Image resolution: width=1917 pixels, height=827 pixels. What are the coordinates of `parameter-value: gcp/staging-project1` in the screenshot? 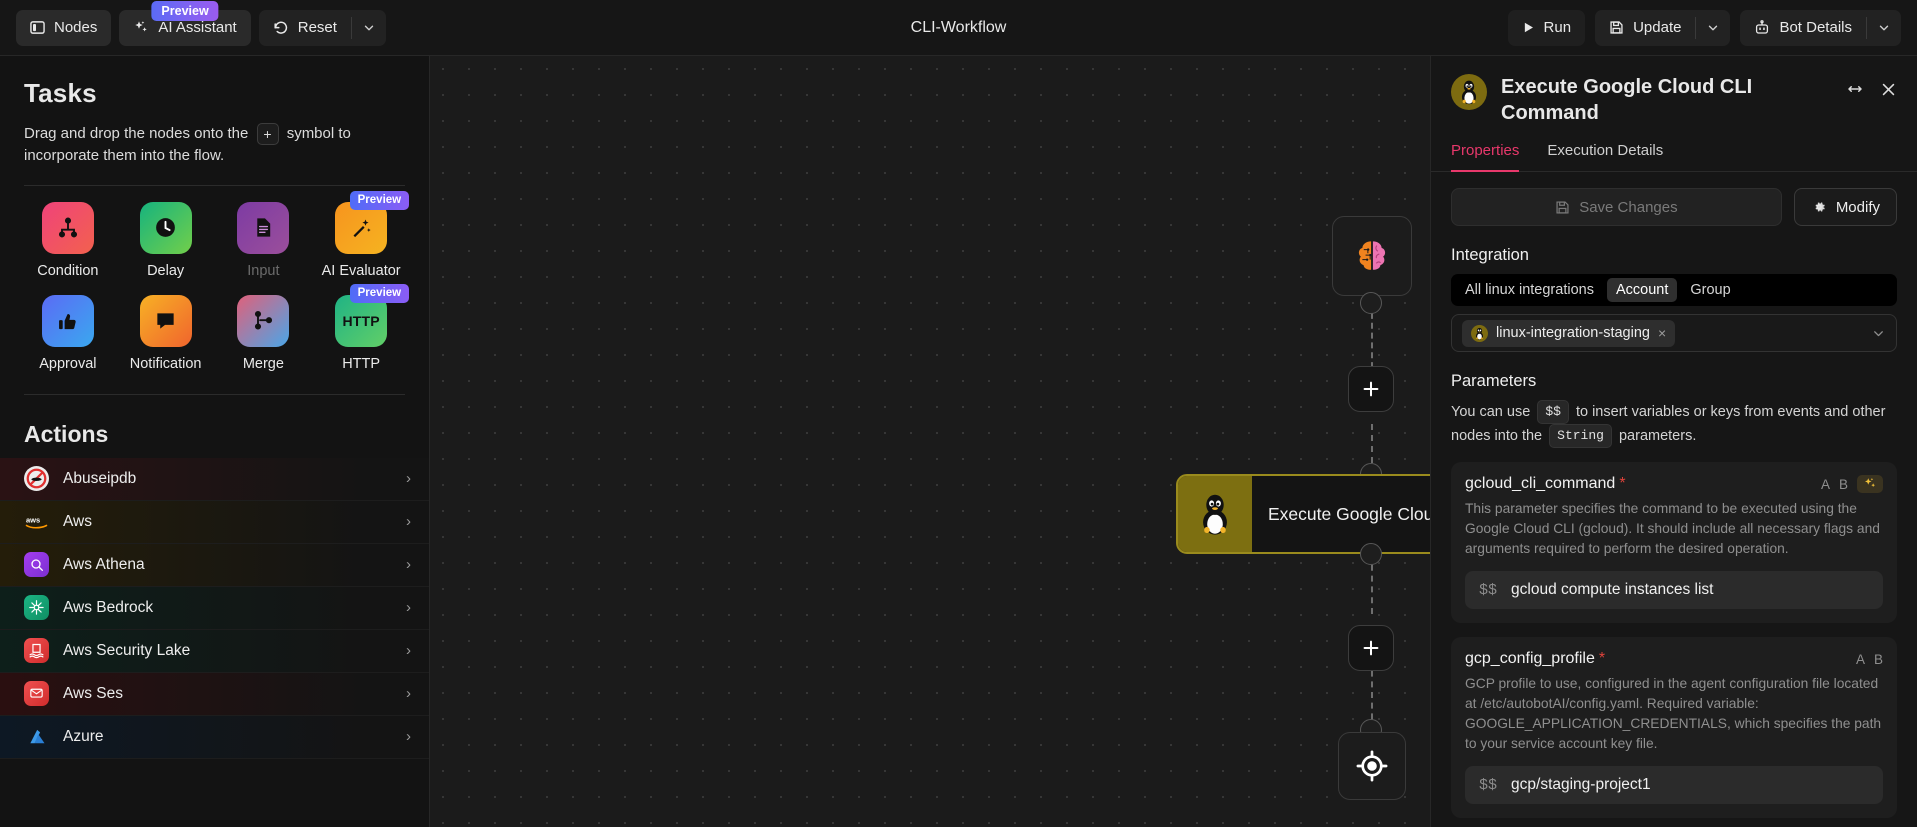 It's located at (1581, 785).